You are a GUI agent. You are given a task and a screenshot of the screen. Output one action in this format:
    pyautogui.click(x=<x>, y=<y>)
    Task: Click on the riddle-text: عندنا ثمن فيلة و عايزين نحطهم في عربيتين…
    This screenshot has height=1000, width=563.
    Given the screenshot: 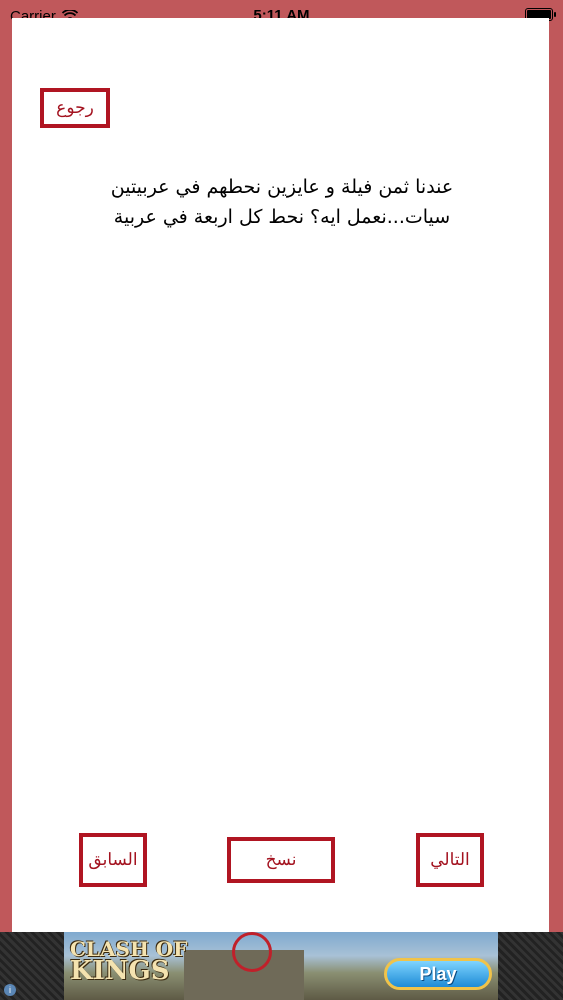 What is the action you would take?
    pyautogui.click(x=282, y=202)
    